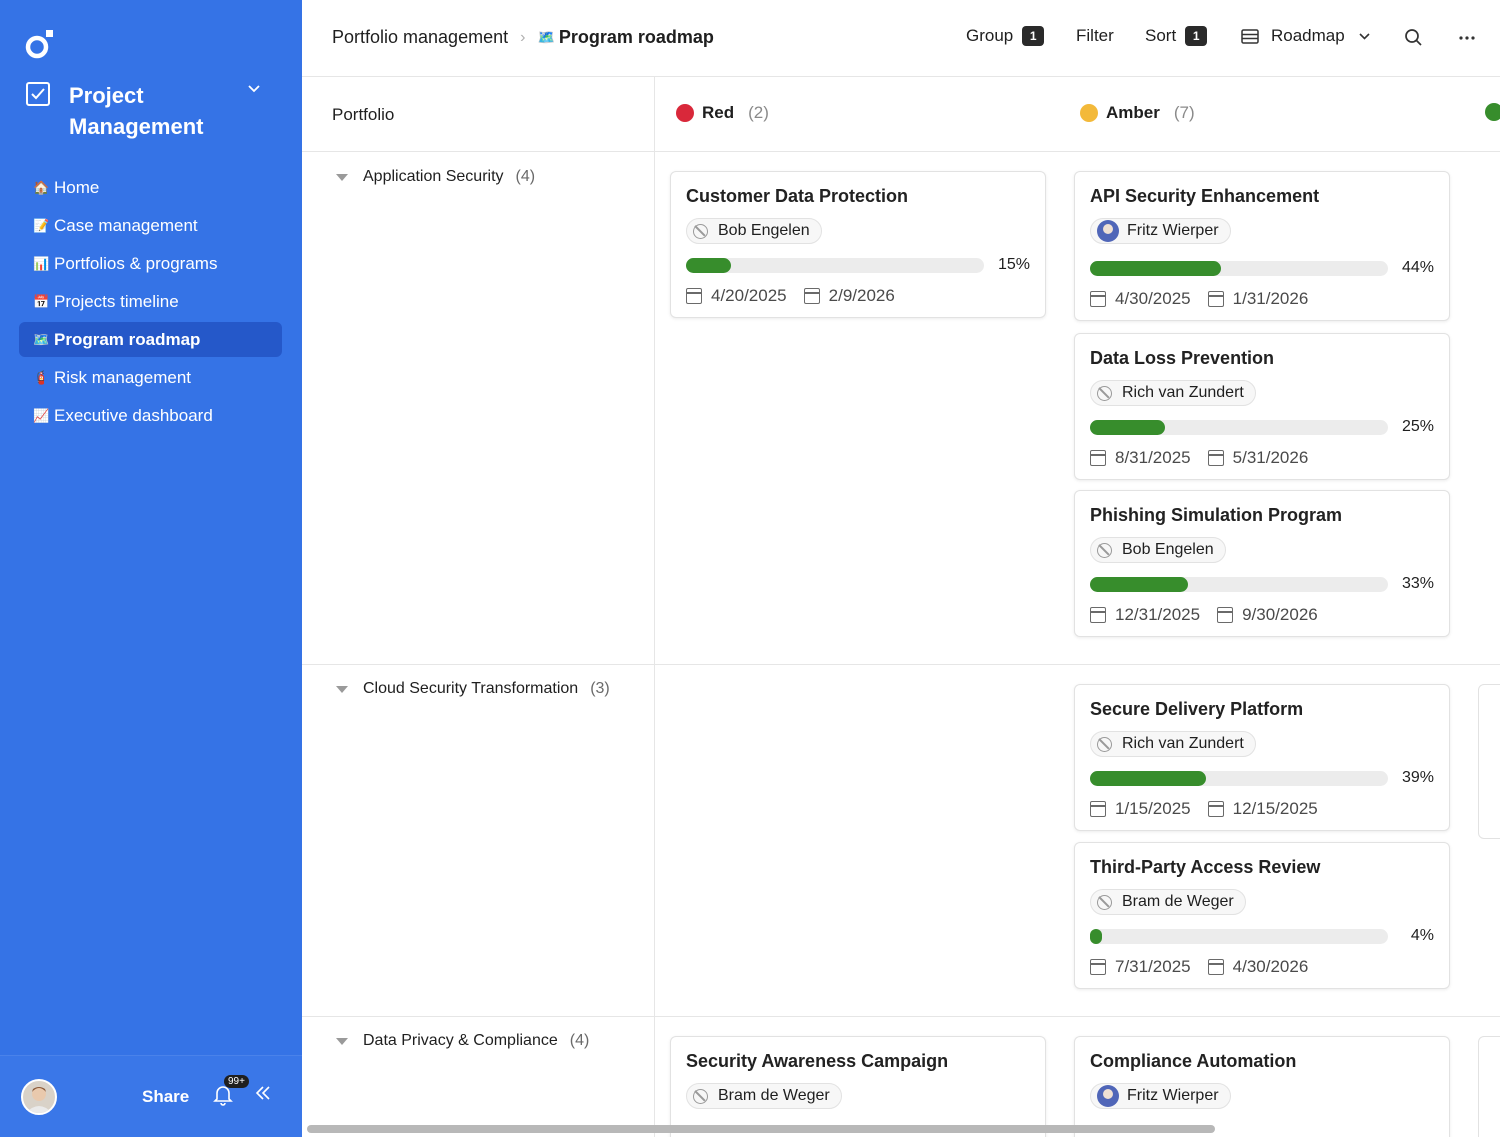  I want to click on filter-button: Filter, so click(1095, 36).